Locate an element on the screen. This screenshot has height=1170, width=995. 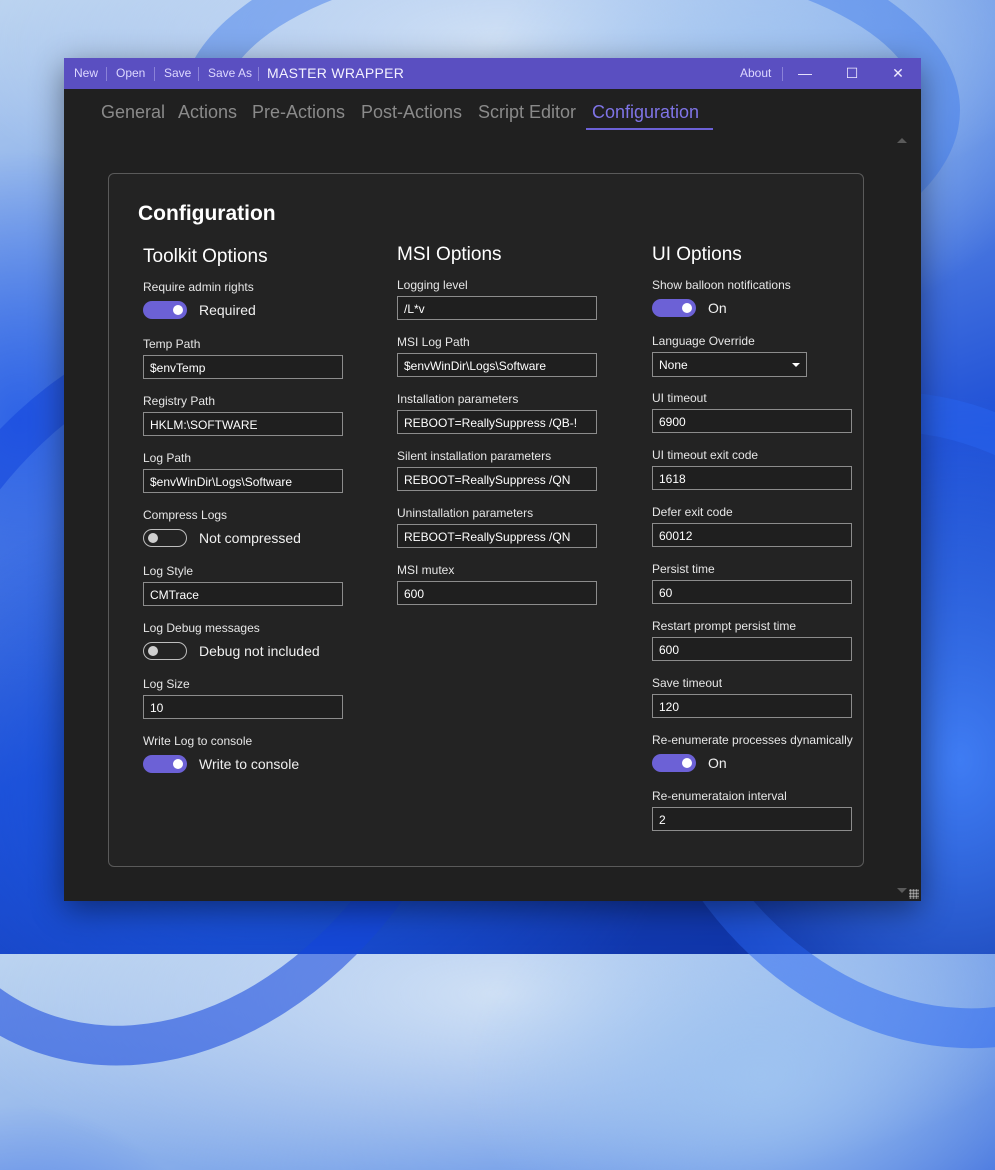
field-label: Restart prompt persist time is located at coordinates (724, 626).